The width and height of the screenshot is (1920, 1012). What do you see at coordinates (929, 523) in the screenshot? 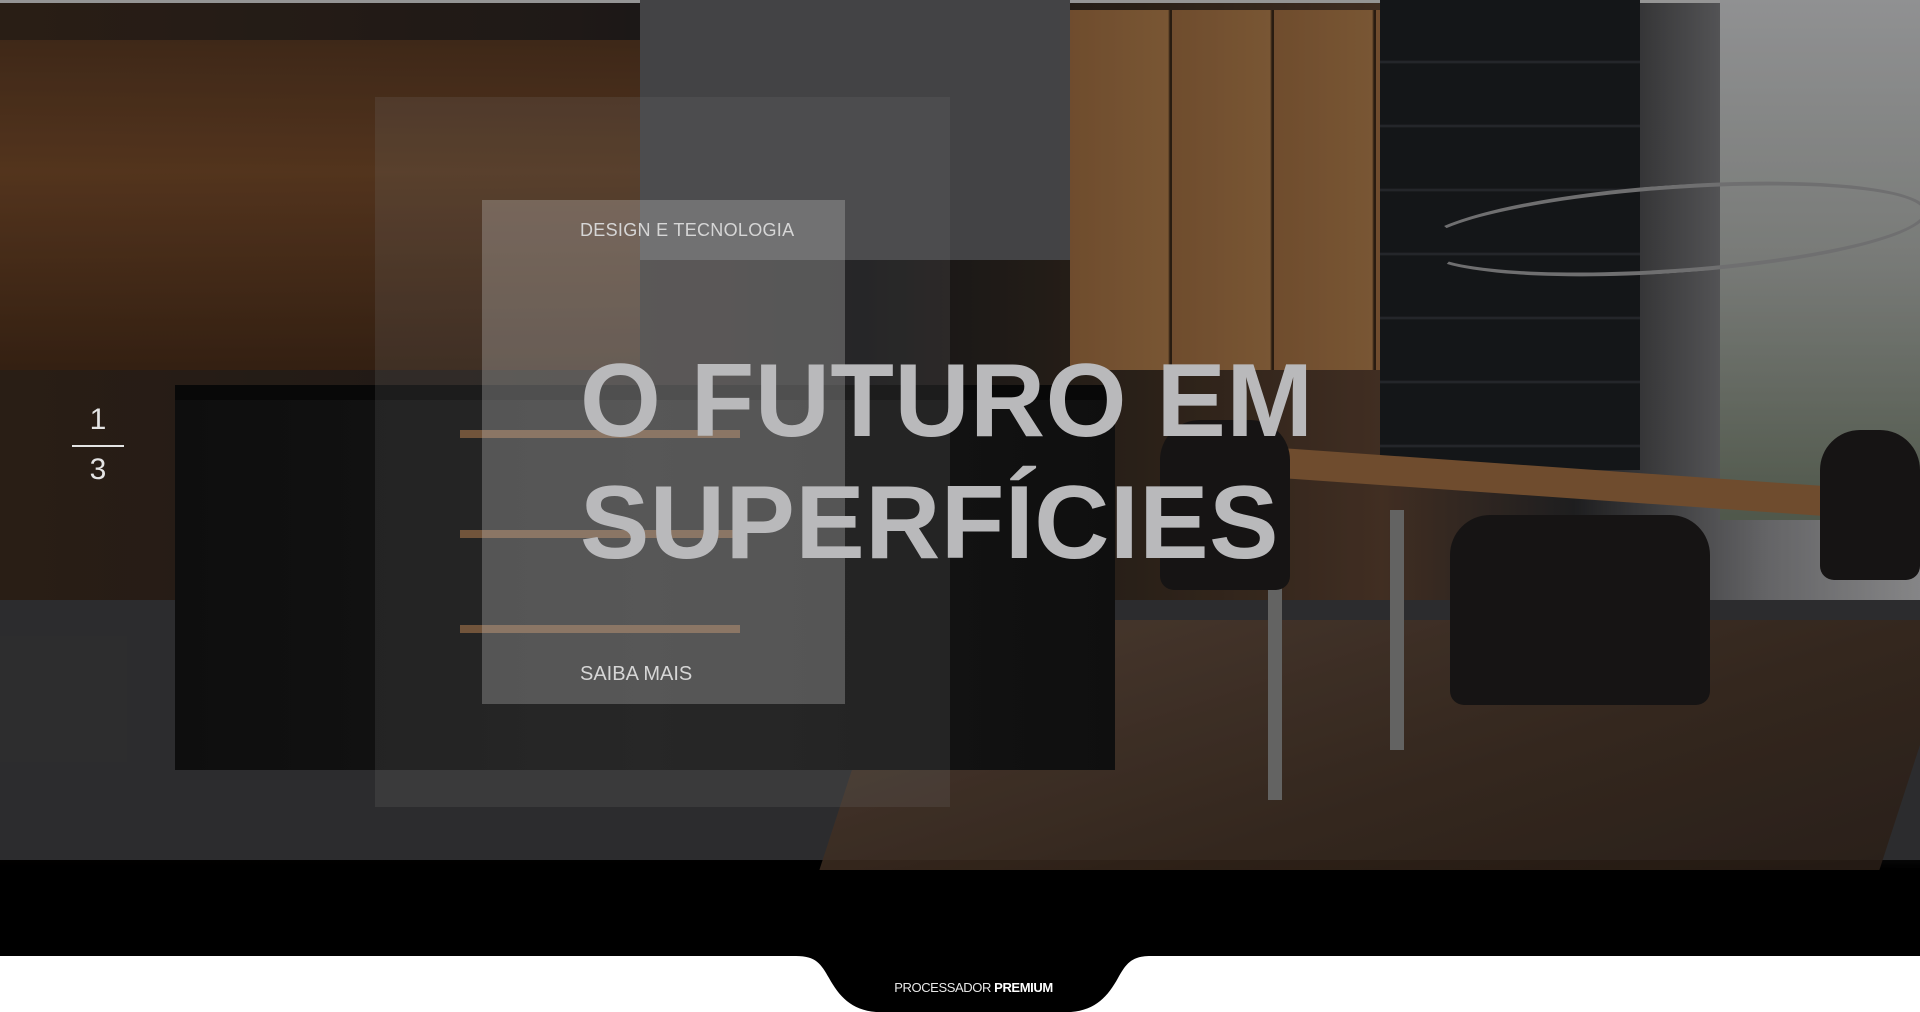
I see `hero-headline-line-2: SUPERFÍCIES` at bounding box center [929, 523].